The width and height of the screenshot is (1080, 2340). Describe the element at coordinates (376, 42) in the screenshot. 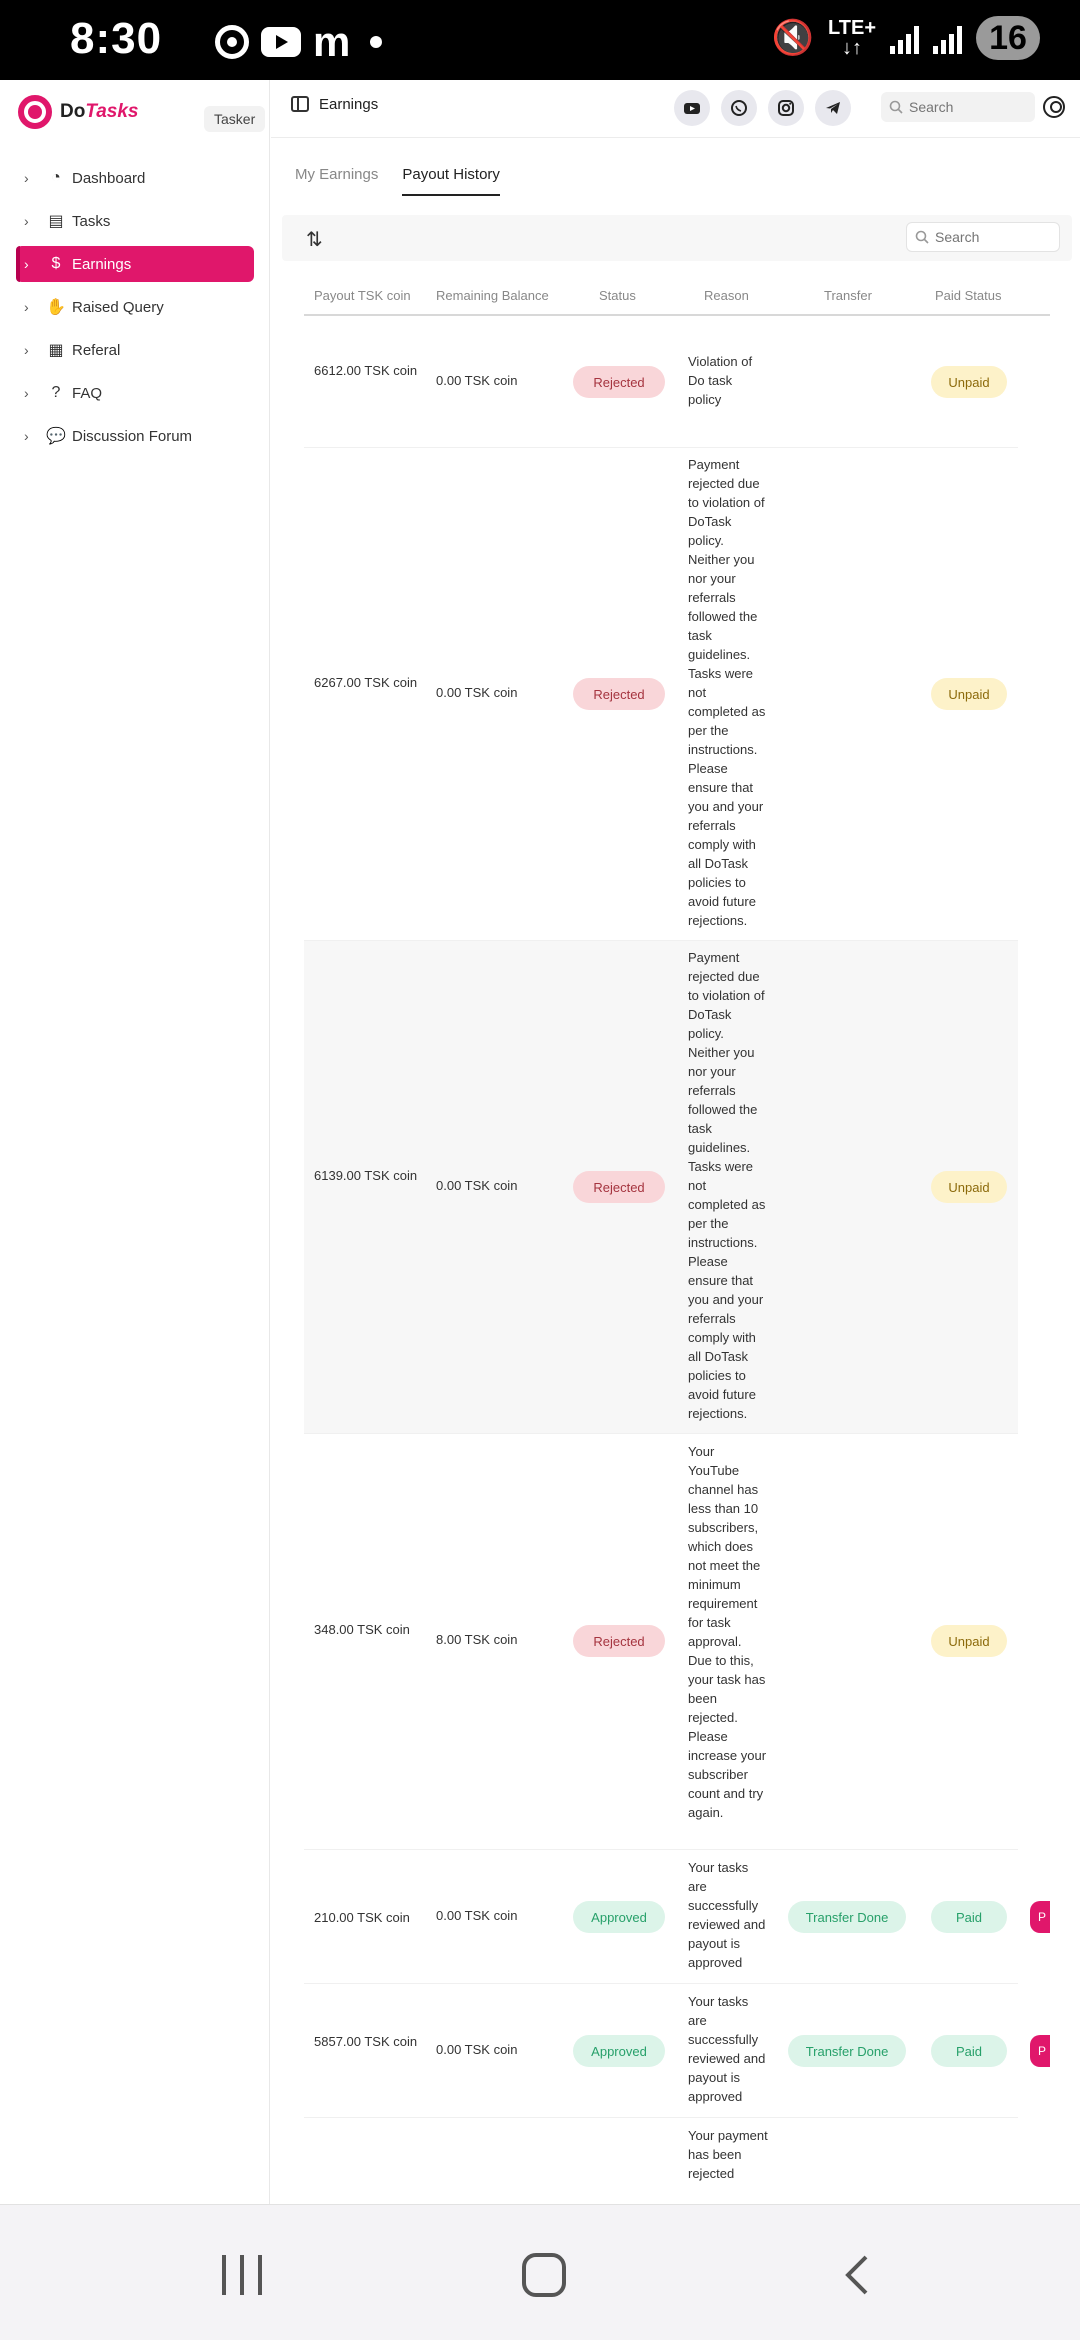

I see `dot-icon` at that location.